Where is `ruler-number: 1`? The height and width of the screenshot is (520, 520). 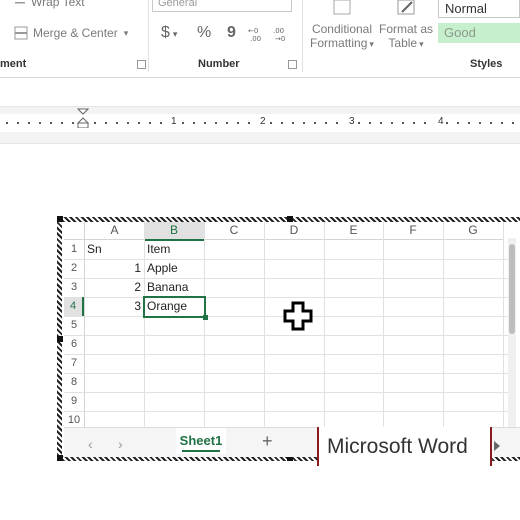 ruler-number: 1 is located at coordinates (174, 121).